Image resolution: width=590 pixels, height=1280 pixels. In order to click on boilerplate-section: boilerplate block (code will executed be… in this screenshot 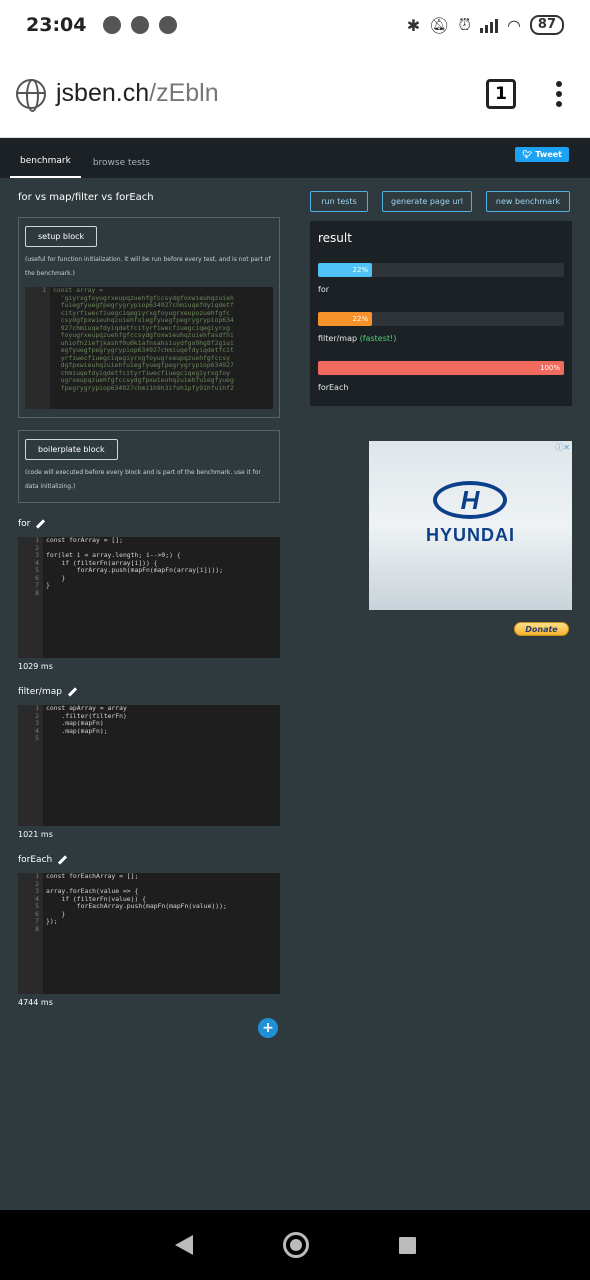, I will do `click(149, 466)`.